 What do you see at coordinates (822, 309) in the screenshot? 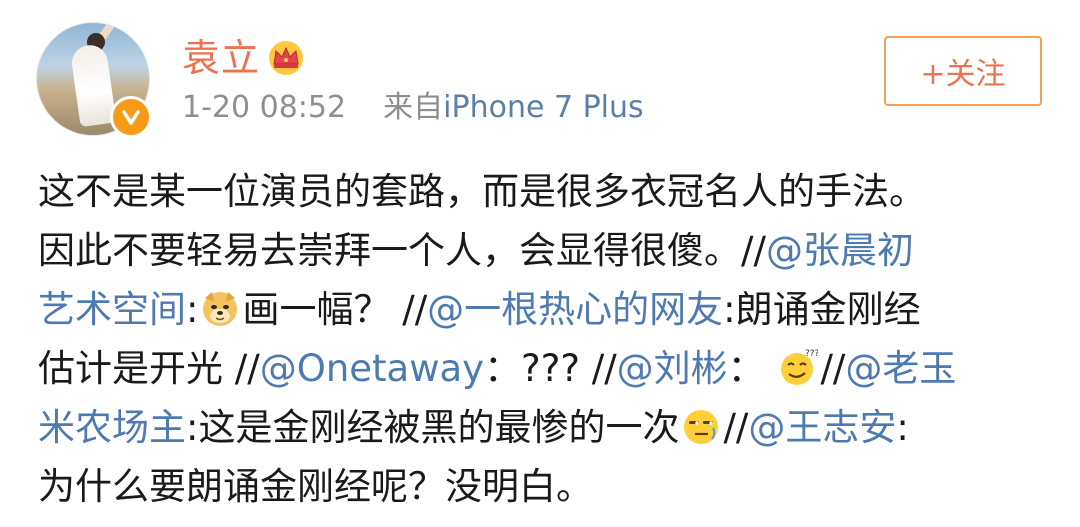
I see `post-text: :朗诵金刚经` at bounding box center [822, 309].